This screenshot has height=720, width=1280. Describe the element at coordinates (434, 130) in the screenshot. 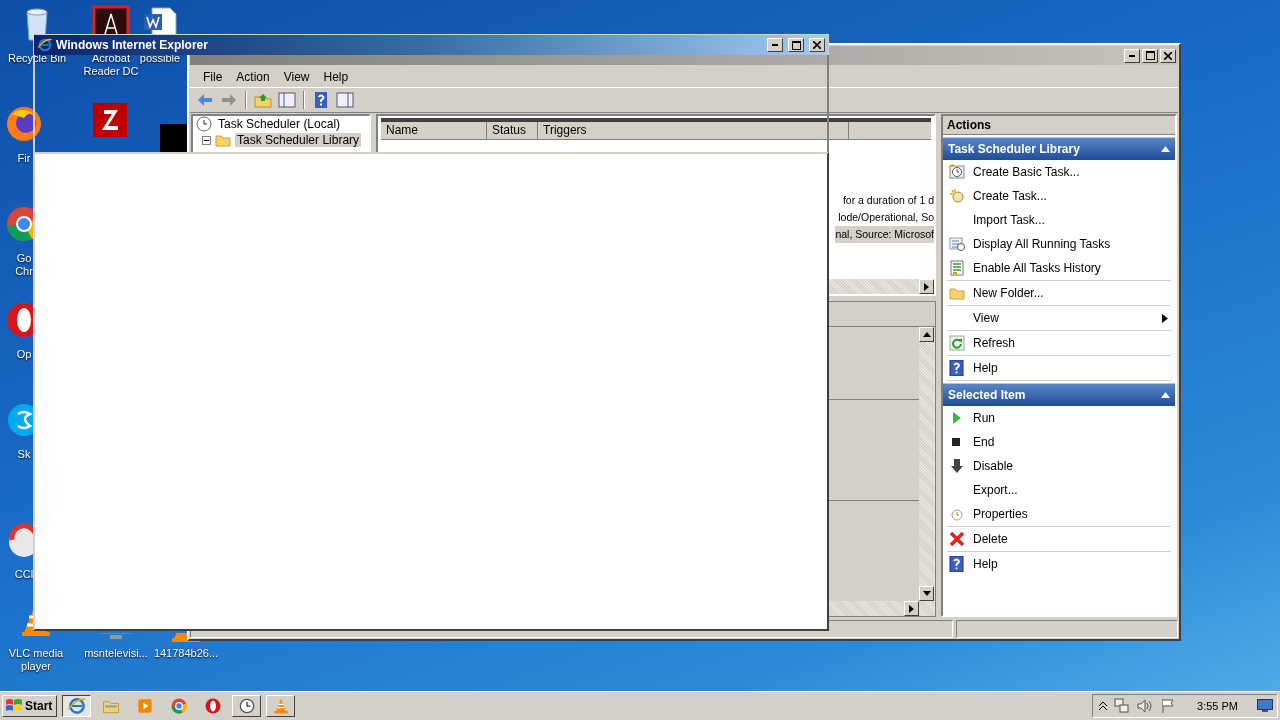

I see `column-header: Name` at that location.